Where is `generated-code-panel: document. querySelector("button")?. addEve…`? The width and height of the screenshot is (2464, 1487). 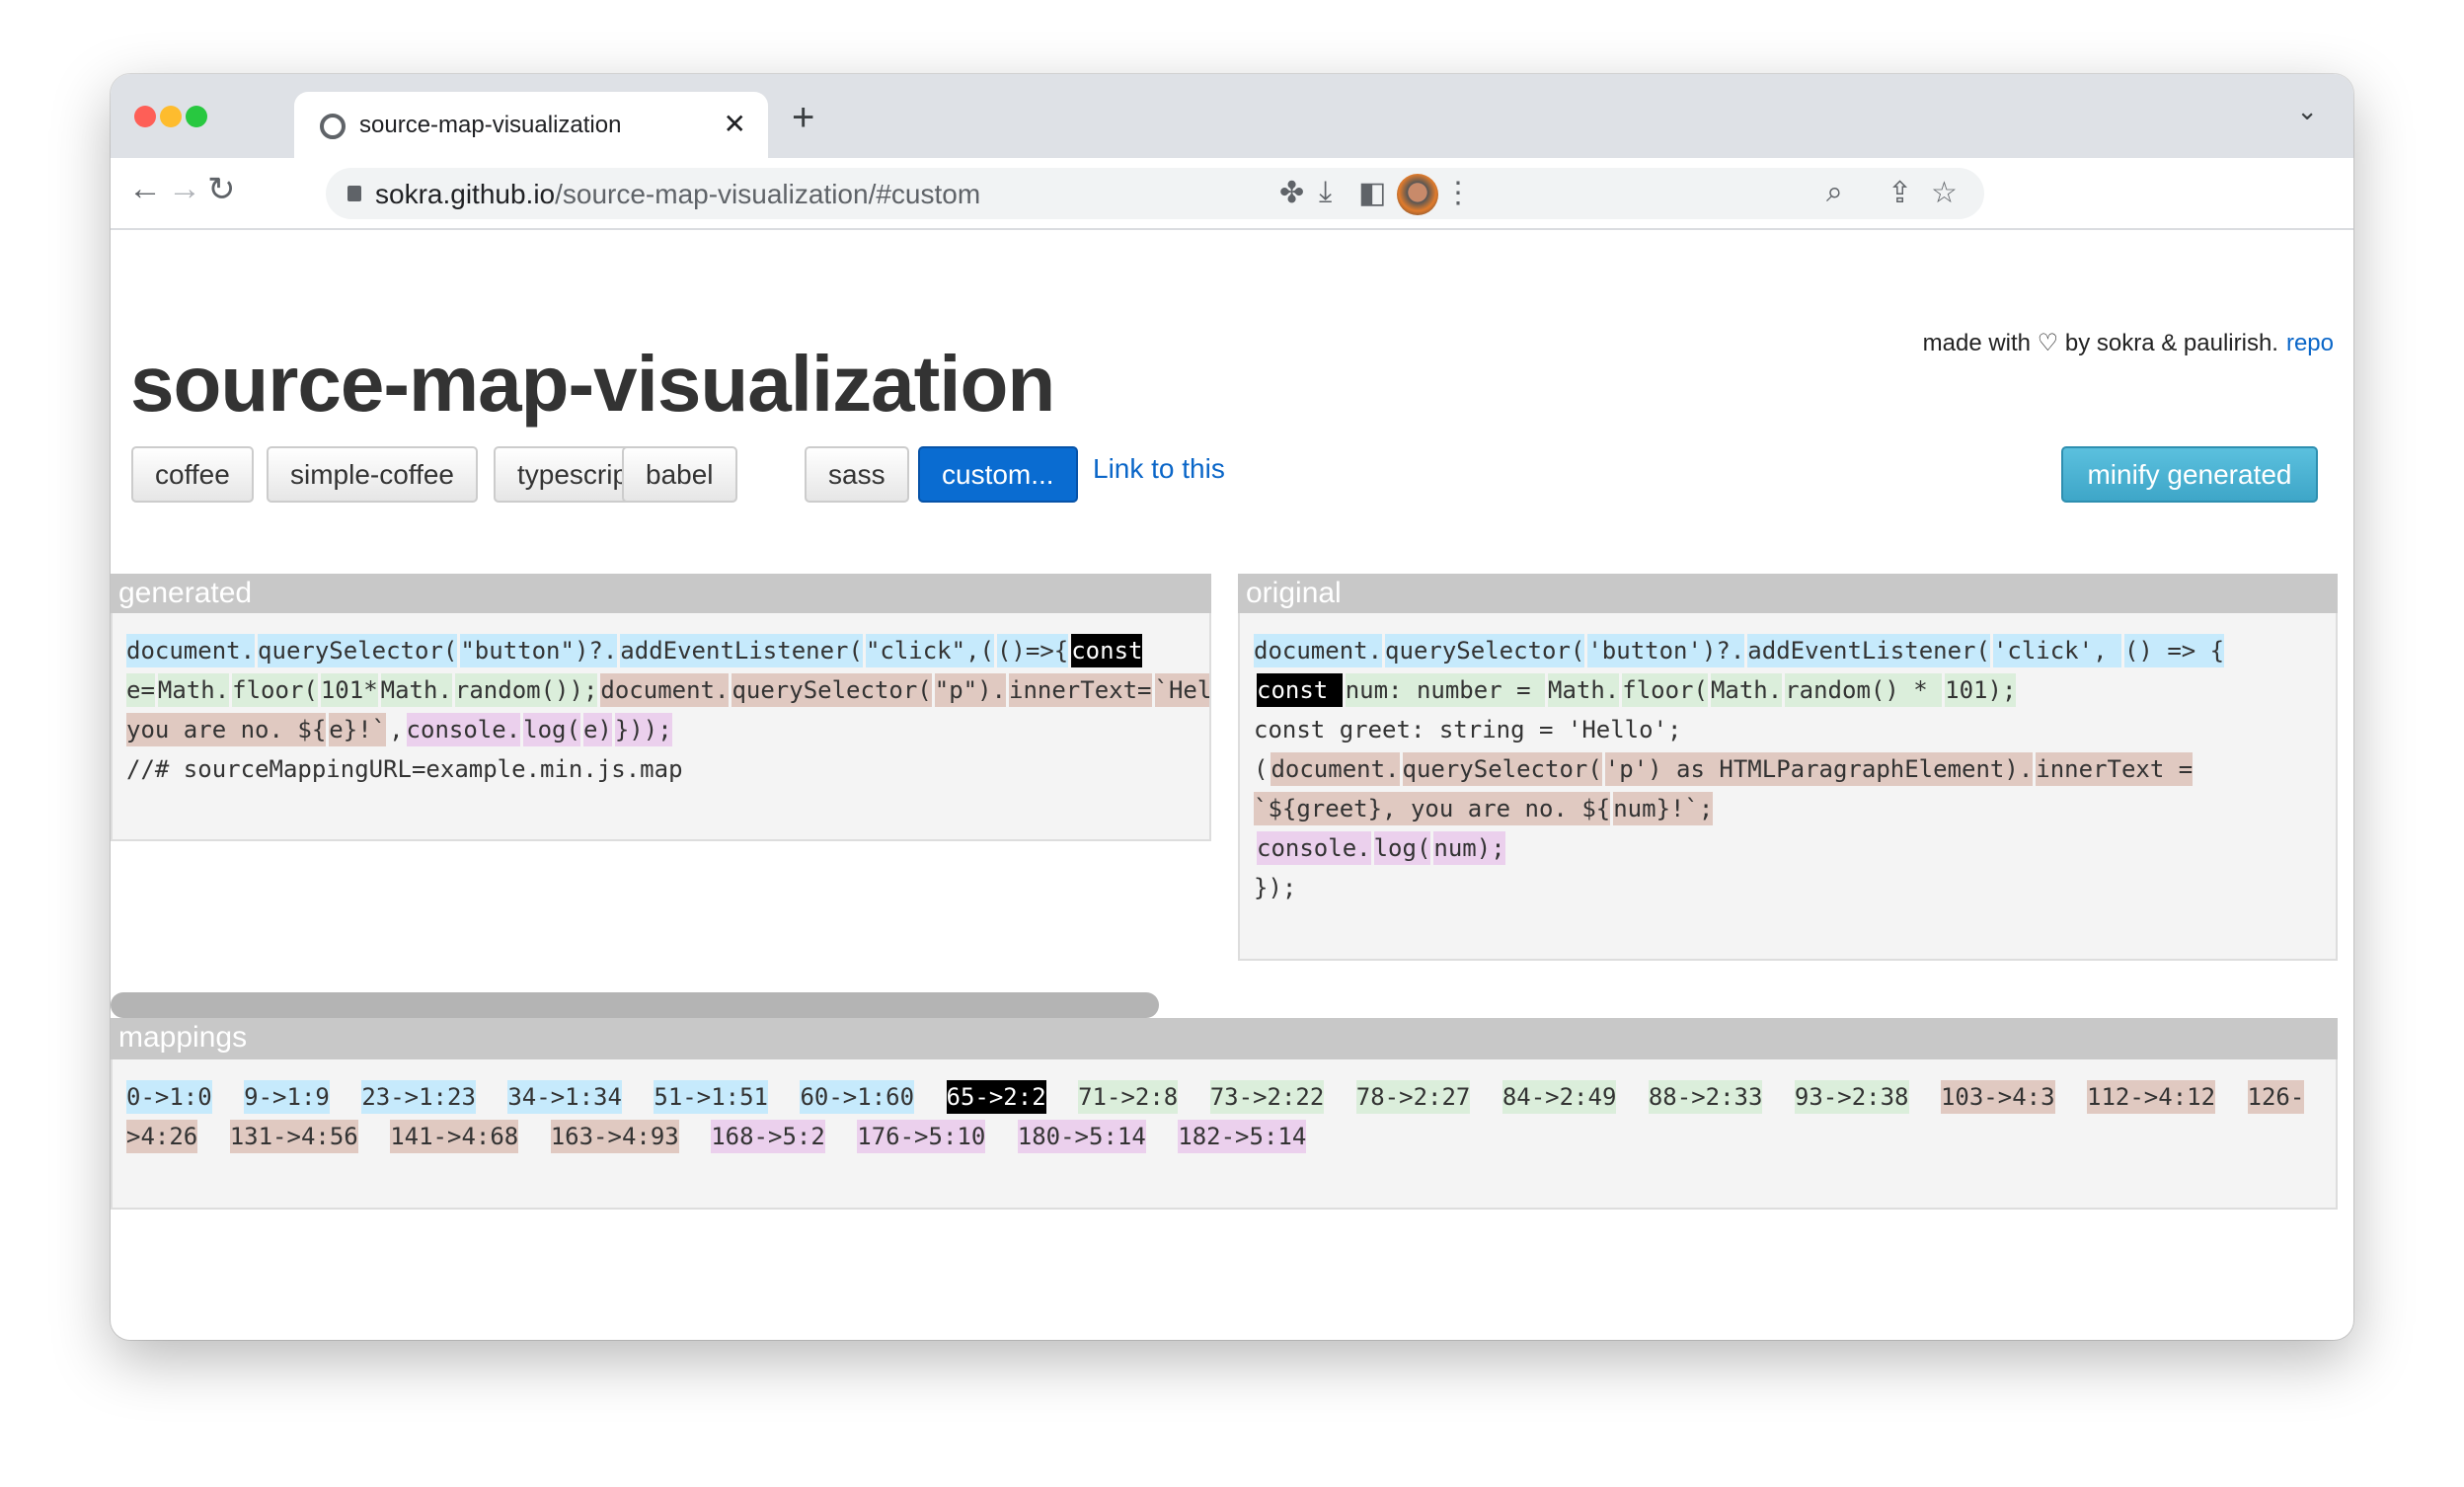
generated-code-panel: document. querySelector("button")?. addEve… is located at coordinates (661, 727).